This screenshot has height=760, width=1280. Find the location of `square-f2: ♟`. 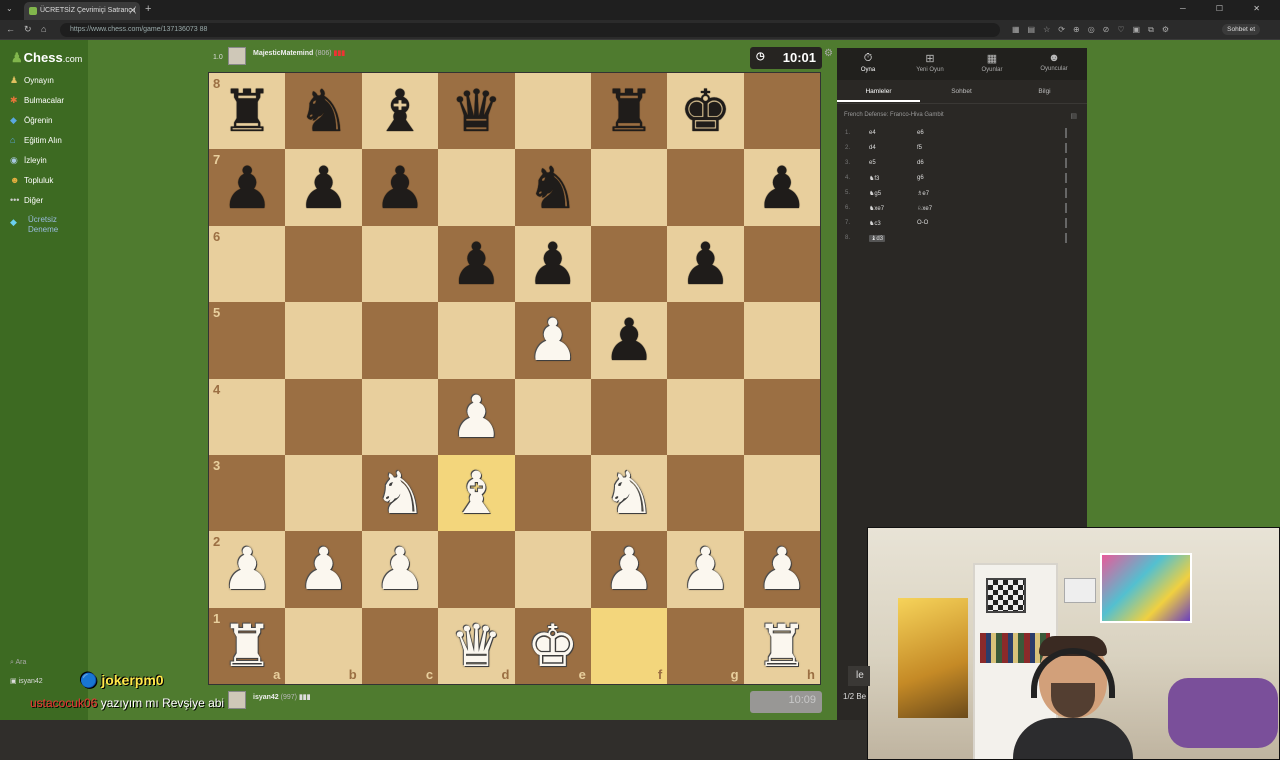

square-f2: ♟ is located at coordinates (629, 569).